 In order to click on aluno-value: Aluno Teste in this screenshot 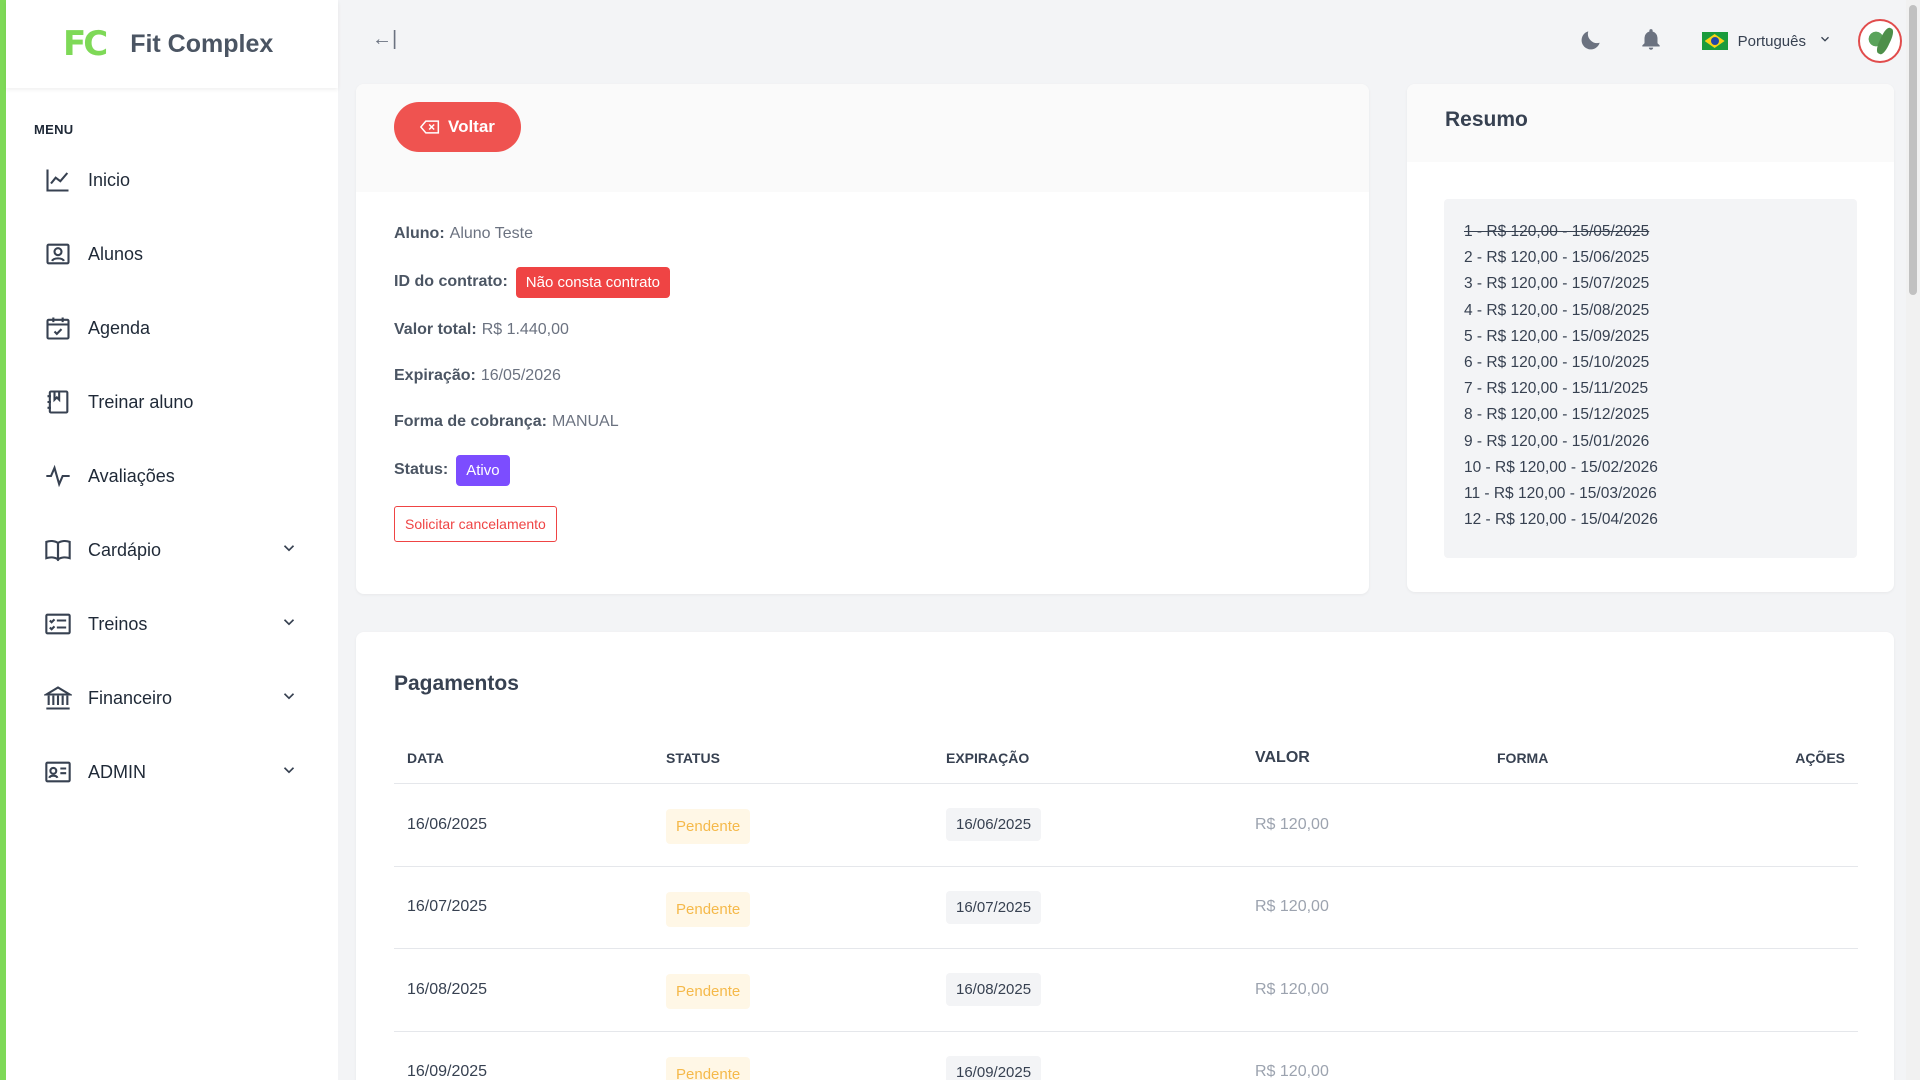, I will do `click(491, 233)`.